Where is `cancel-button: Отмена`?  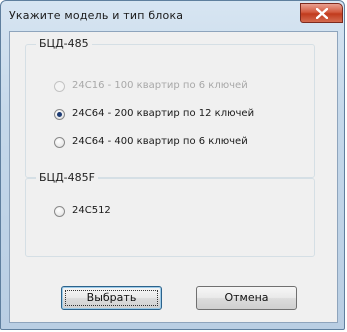 cancel-button: Отмена is located at coordinates (246, 298).